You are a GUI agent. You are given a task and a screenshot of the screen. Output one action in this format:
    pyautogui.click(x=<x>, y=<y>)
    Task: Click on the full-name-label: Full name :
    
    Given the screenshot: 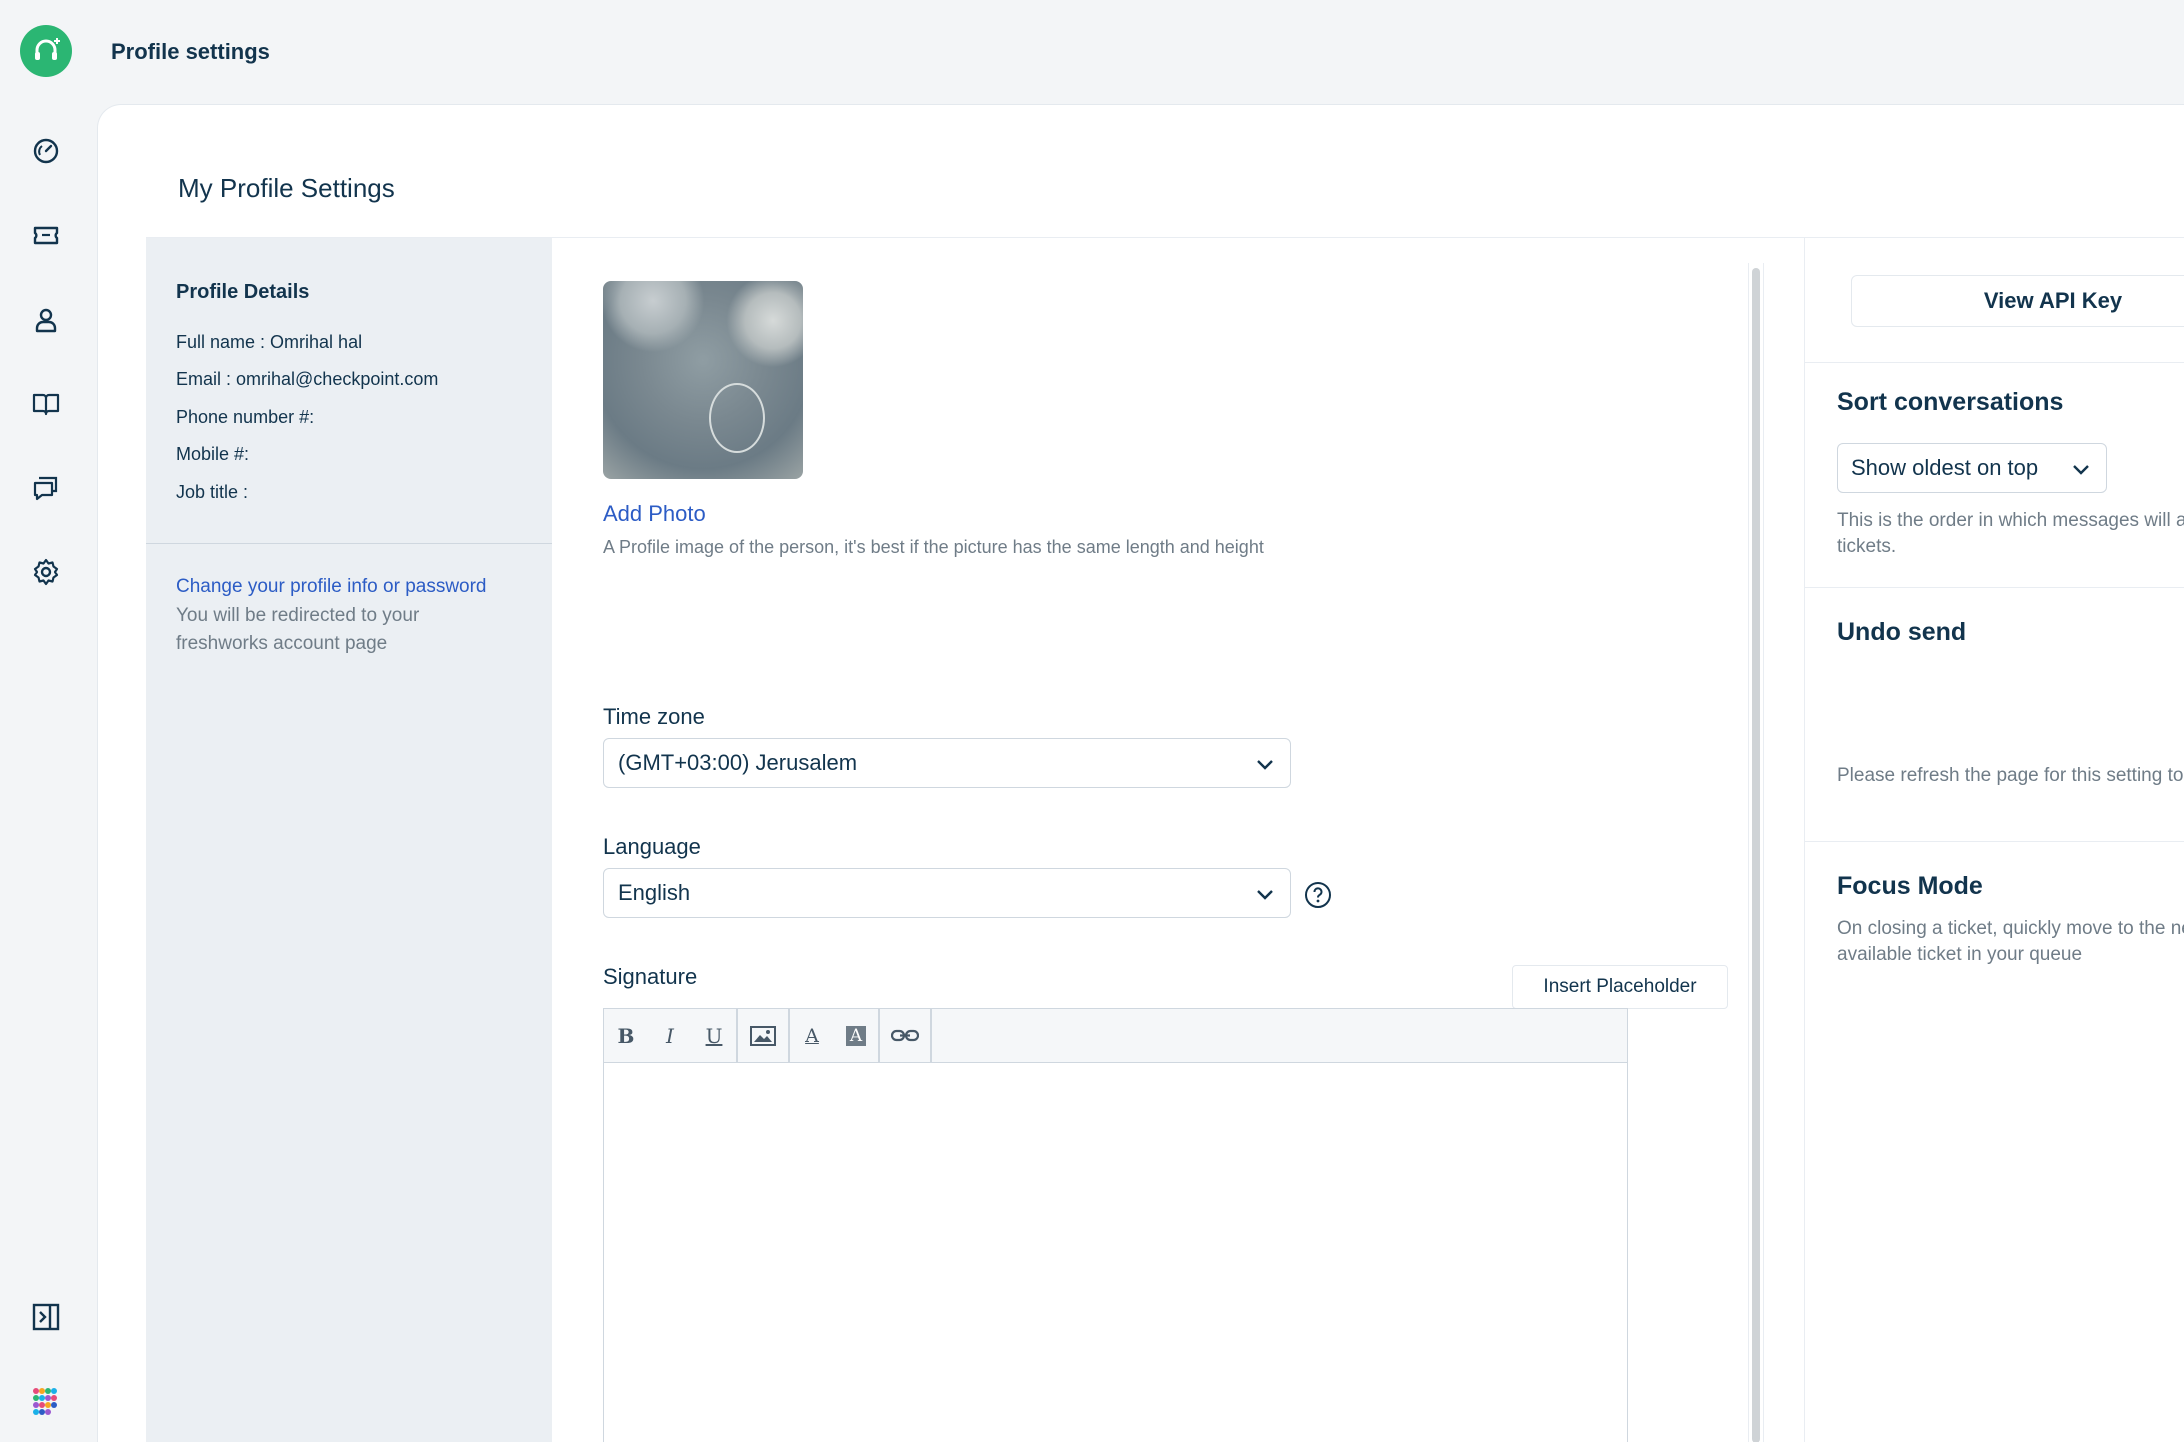 What is the action you would take?
    pyautogui.click(x=223, y=342)
    